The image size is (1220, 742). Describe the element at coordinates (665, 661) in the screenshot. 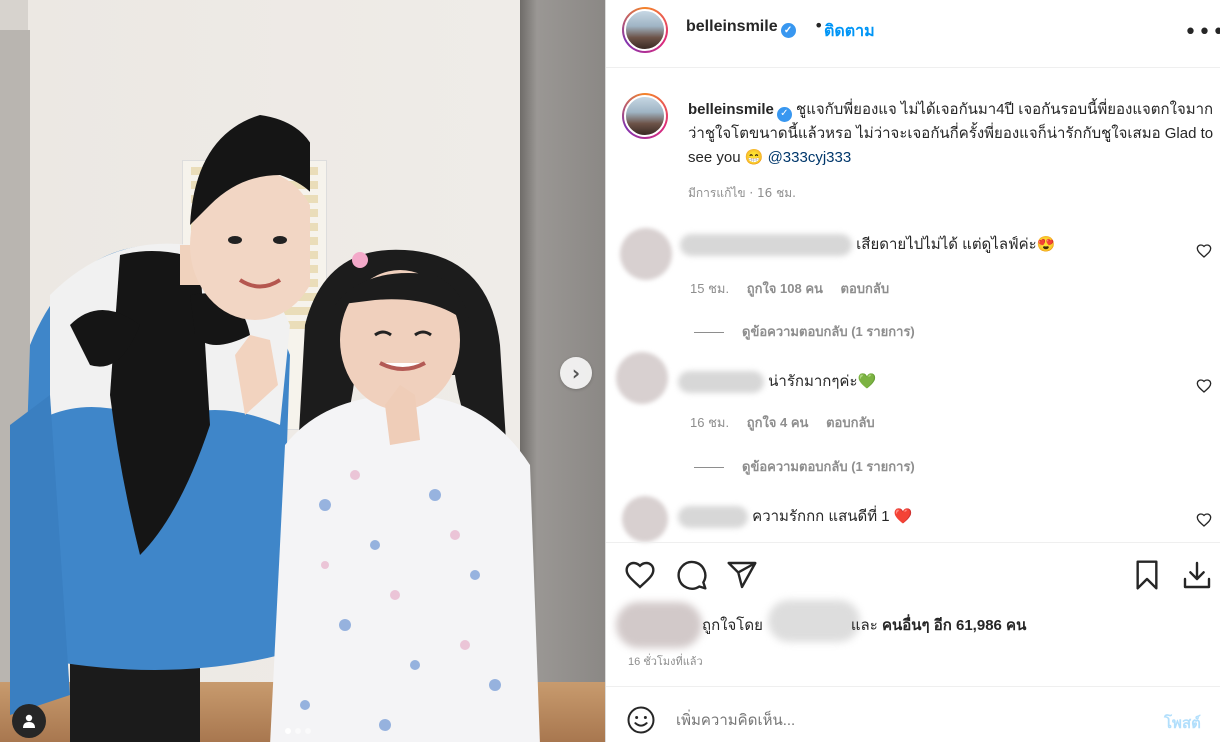

I see `post-timestamp: 16 ชั่วโมงที่แล้ว` at that location.